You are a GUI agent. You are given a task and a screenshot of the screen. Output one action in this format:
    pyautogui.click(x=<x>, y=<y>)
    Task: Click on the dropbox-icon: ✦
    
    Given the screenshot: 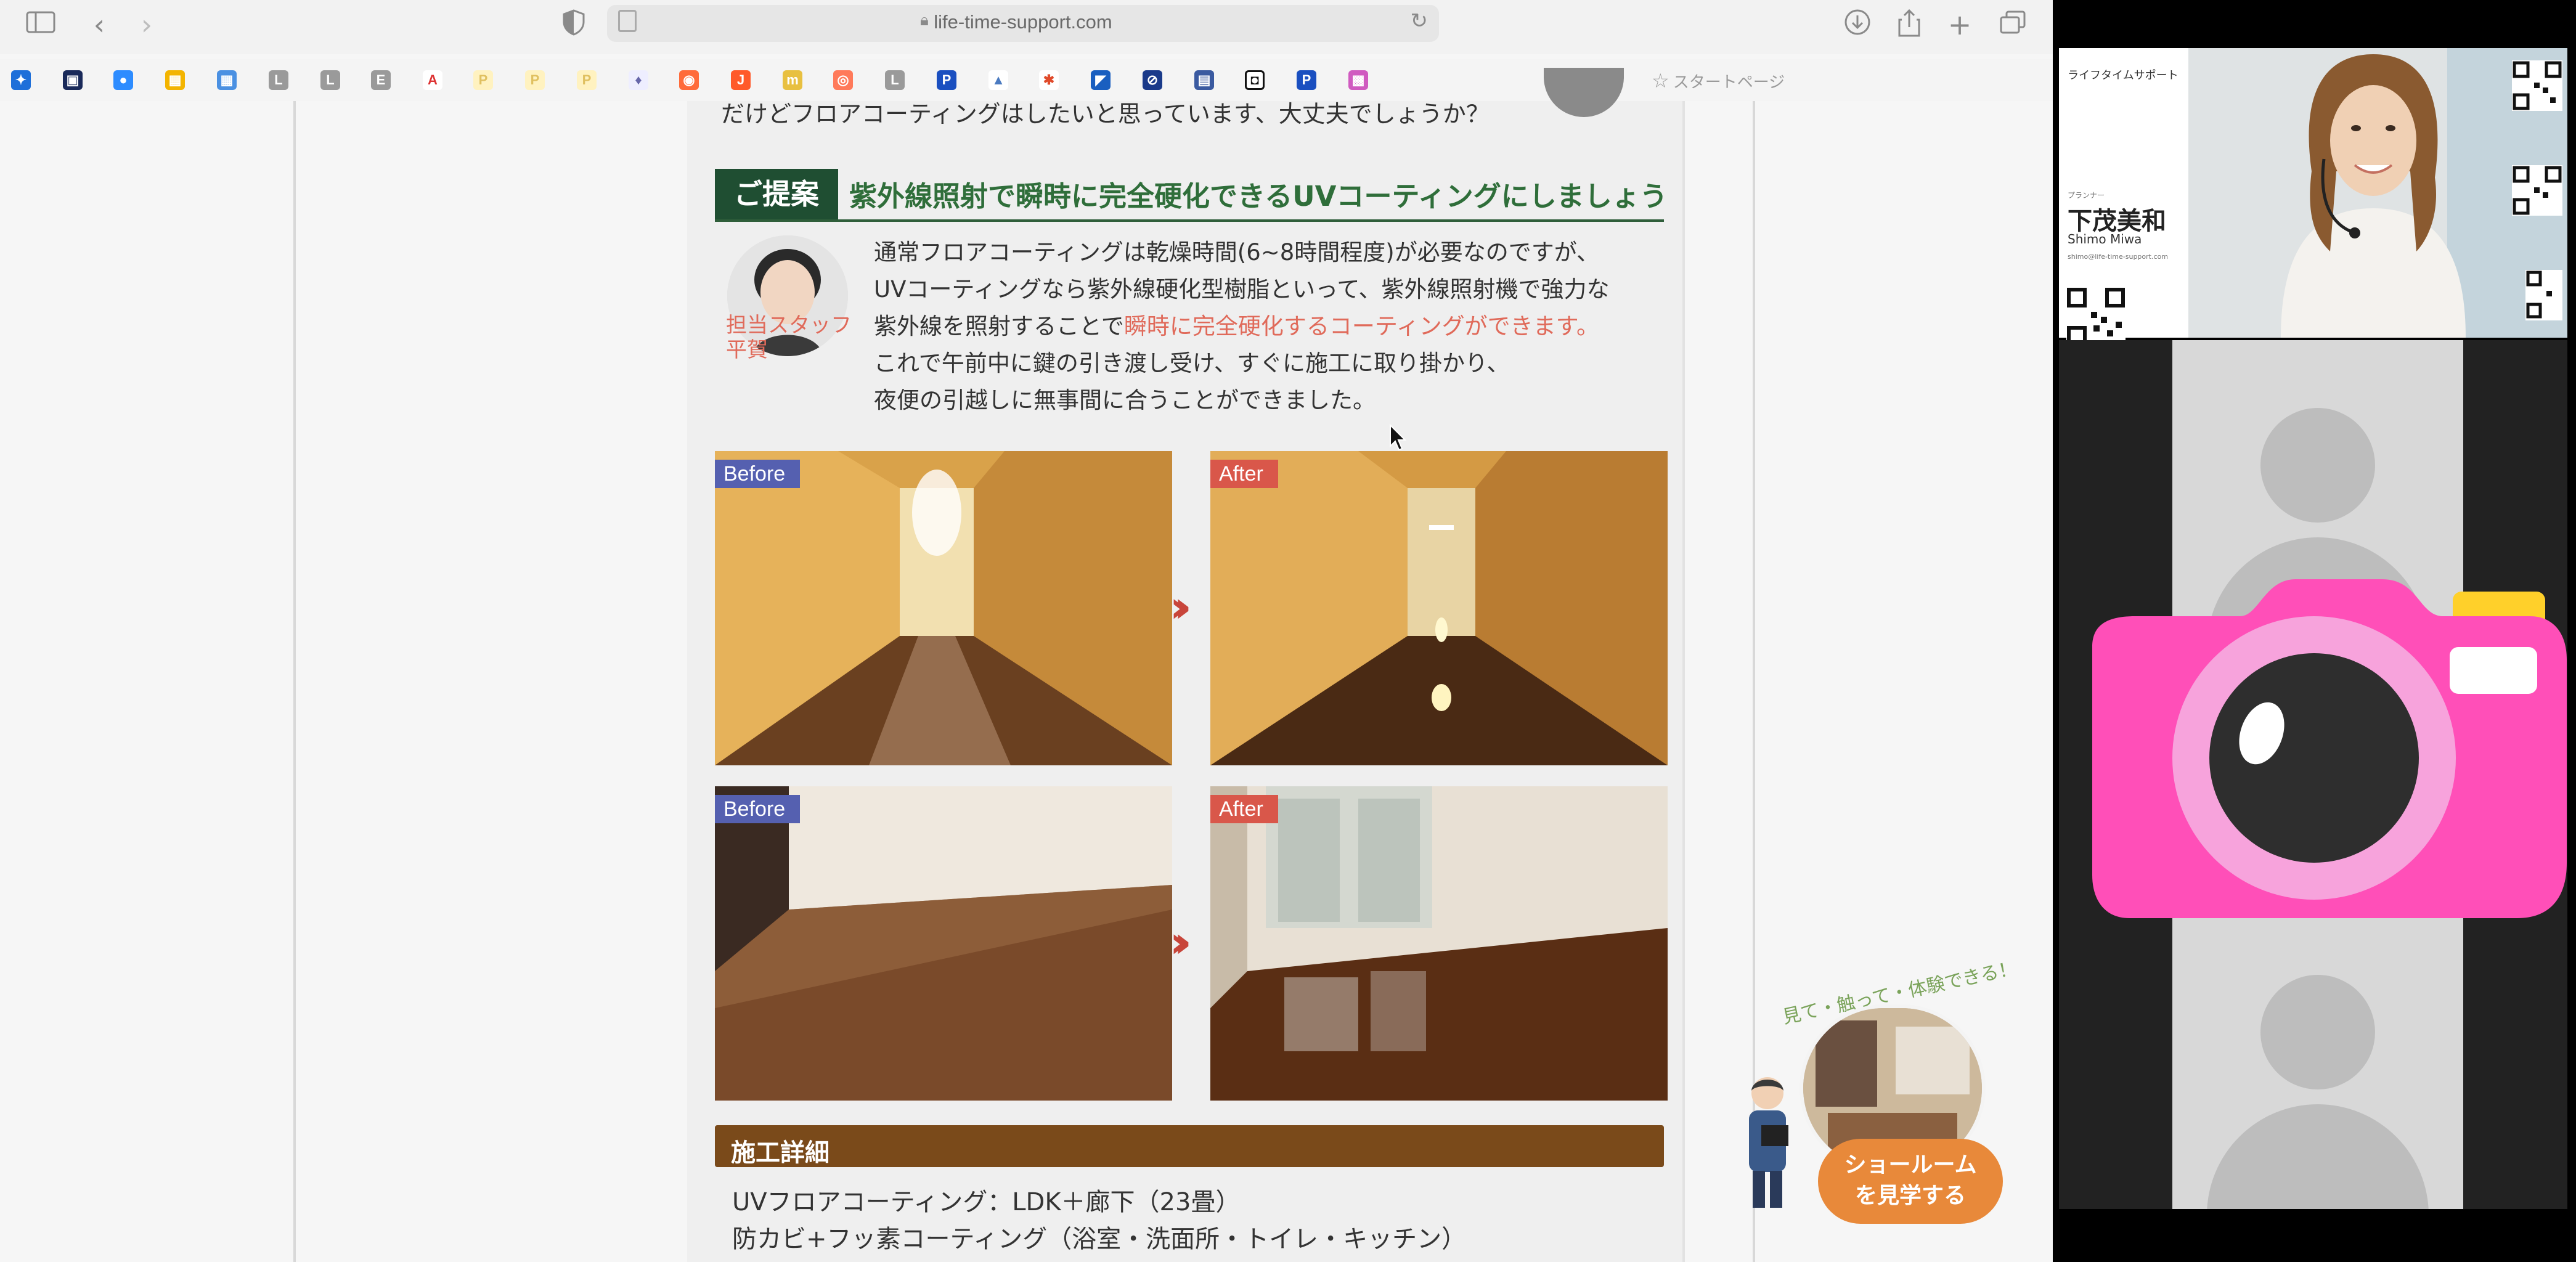 What is the action you would take?
    pyautogui.click(x=21, y=80)
    